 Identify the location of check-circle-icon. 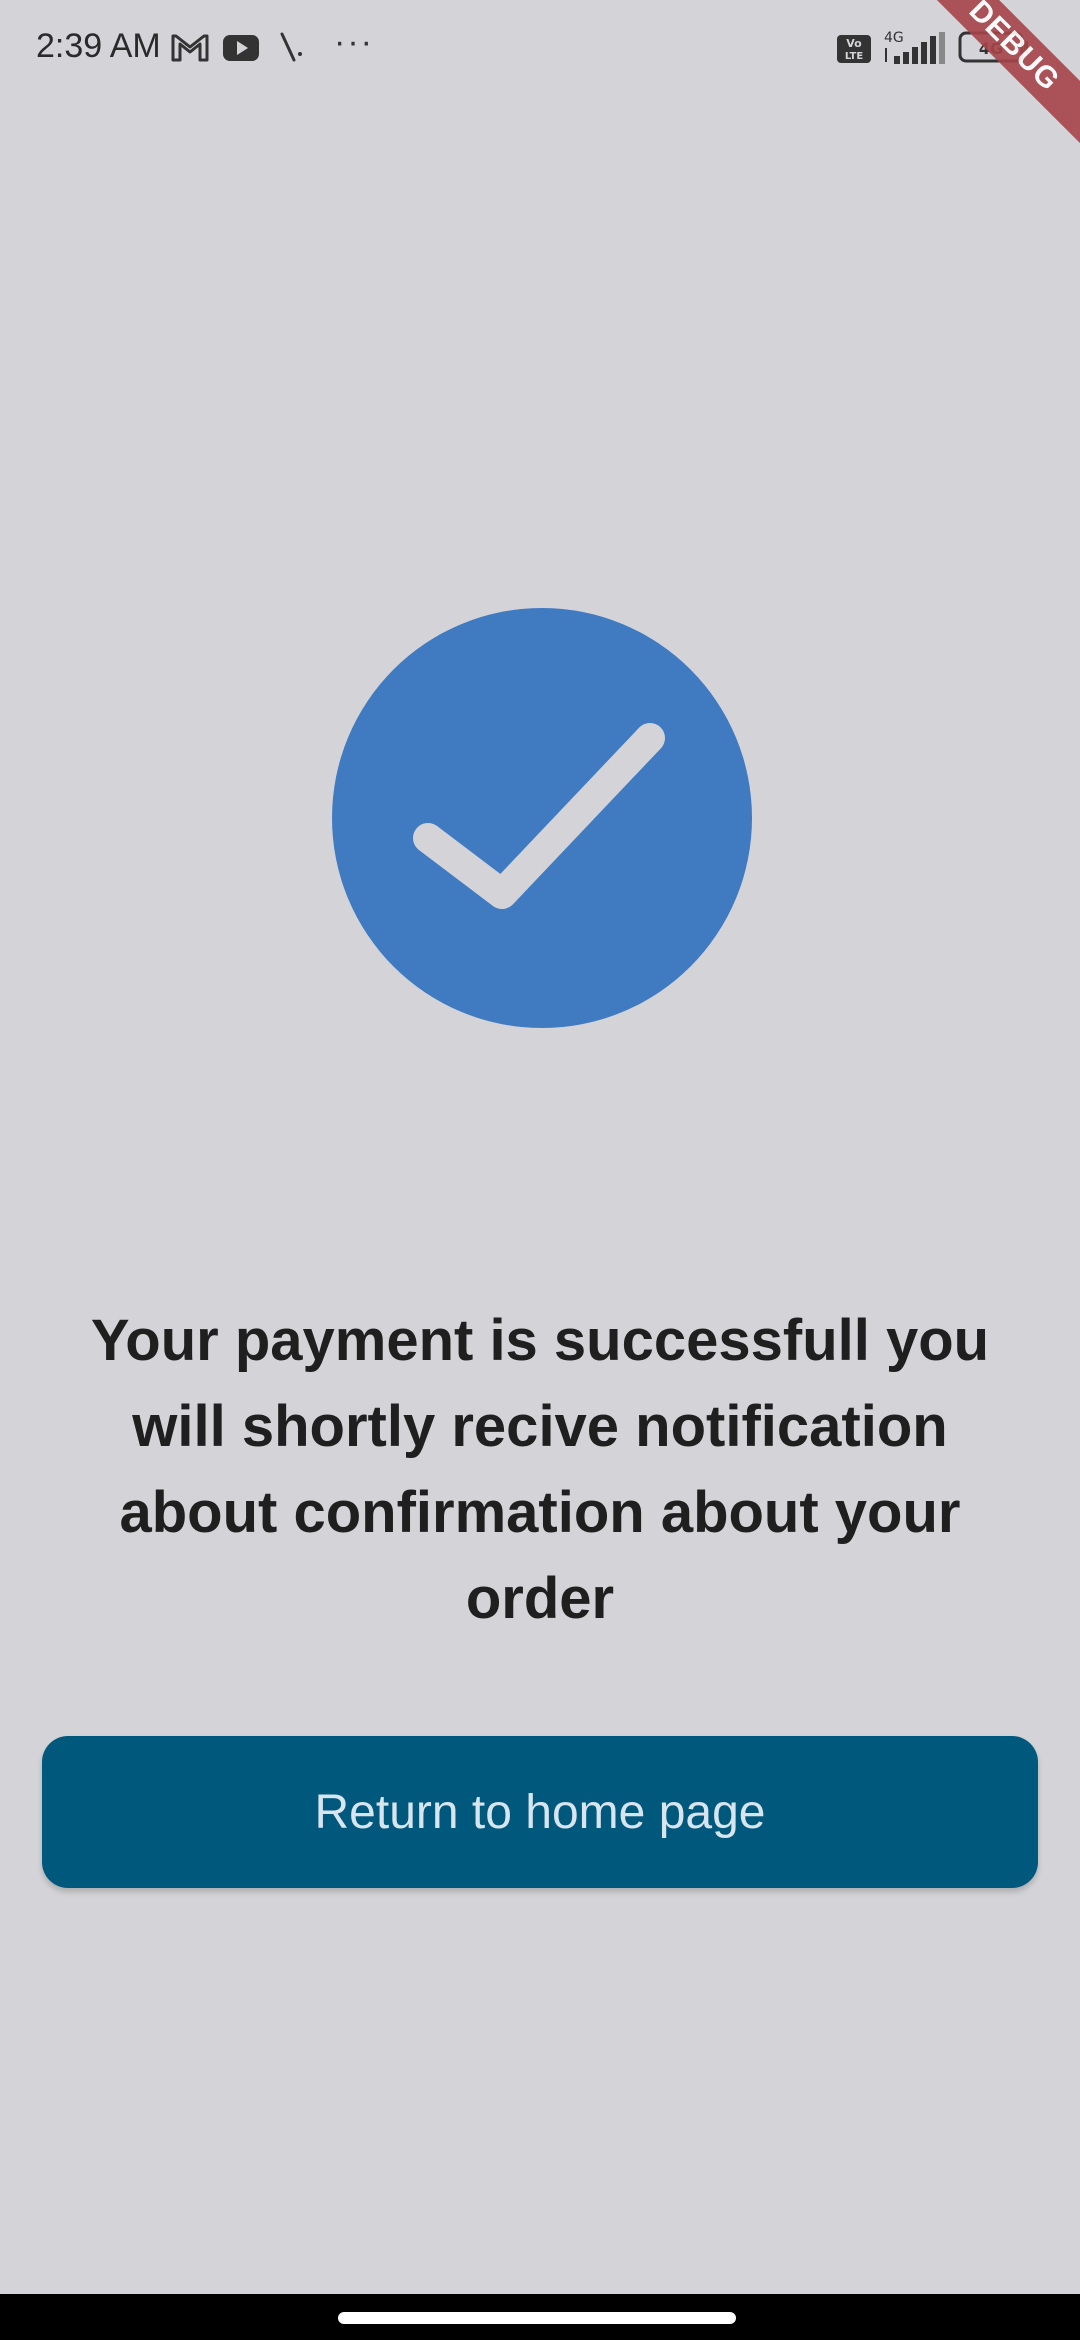
(542, 818).